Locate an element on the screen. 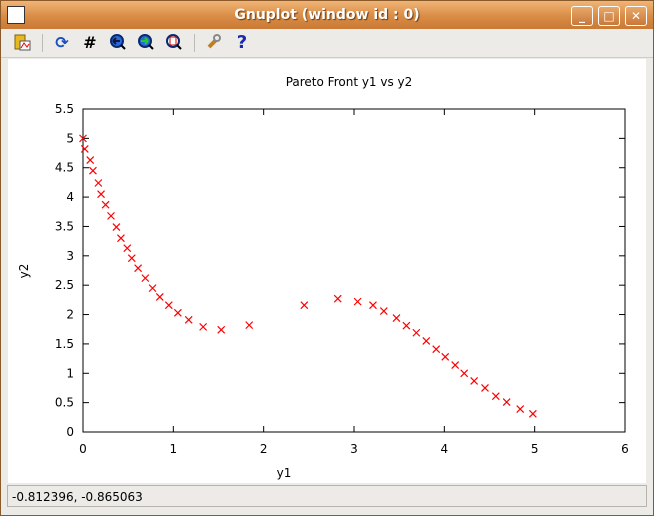 This screenshot has height=516, width=654. options-icon is located at coordinates (214, 43).